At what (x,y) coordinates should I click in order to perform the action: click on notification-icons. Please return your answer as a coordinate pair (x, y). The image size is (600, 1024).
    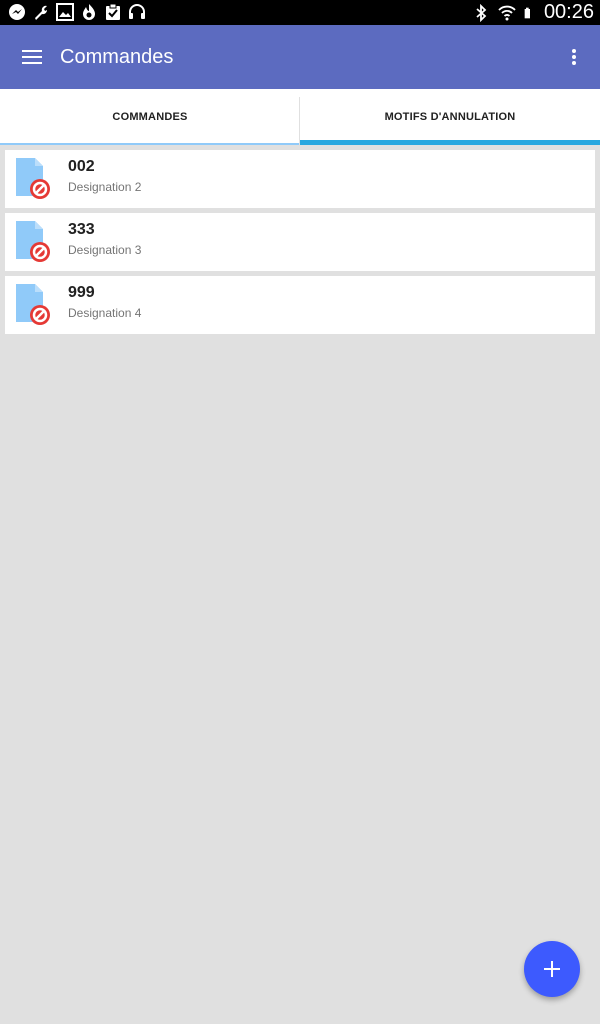
    Looking at the image, I should click on (77, 12).